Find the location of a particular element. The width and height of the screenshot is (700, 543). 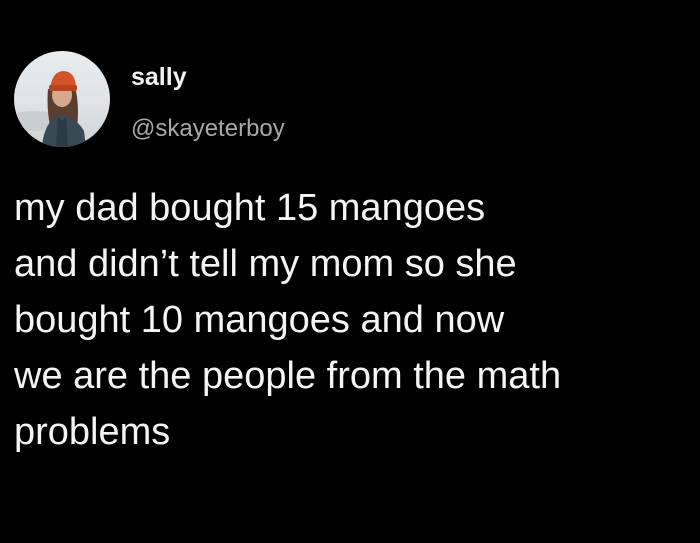

display-name: sally is located at coordinates (159, 77).